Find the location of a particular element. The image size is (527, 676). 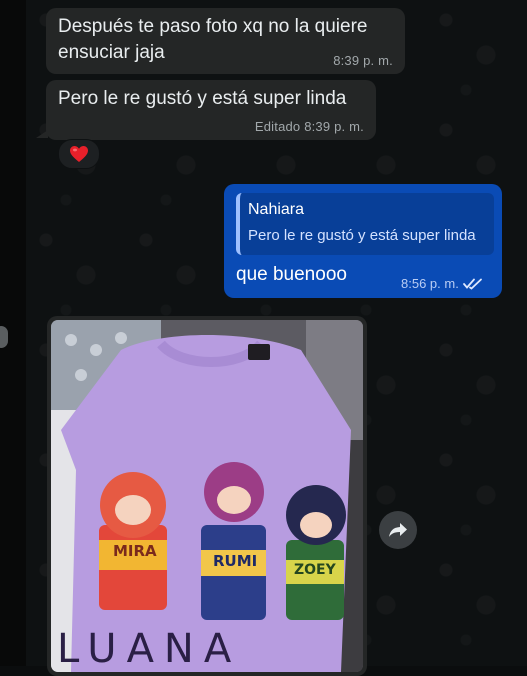

message-text: que buenooo is located at coordinates (291, 274).